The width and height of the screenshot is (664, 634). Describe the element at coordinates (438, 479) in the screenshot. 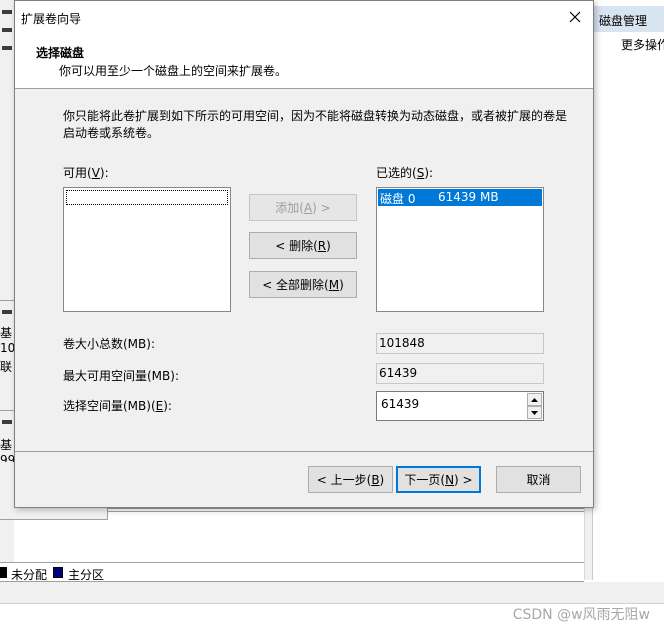

I see `next-button: 下一页(N) >` at that location.